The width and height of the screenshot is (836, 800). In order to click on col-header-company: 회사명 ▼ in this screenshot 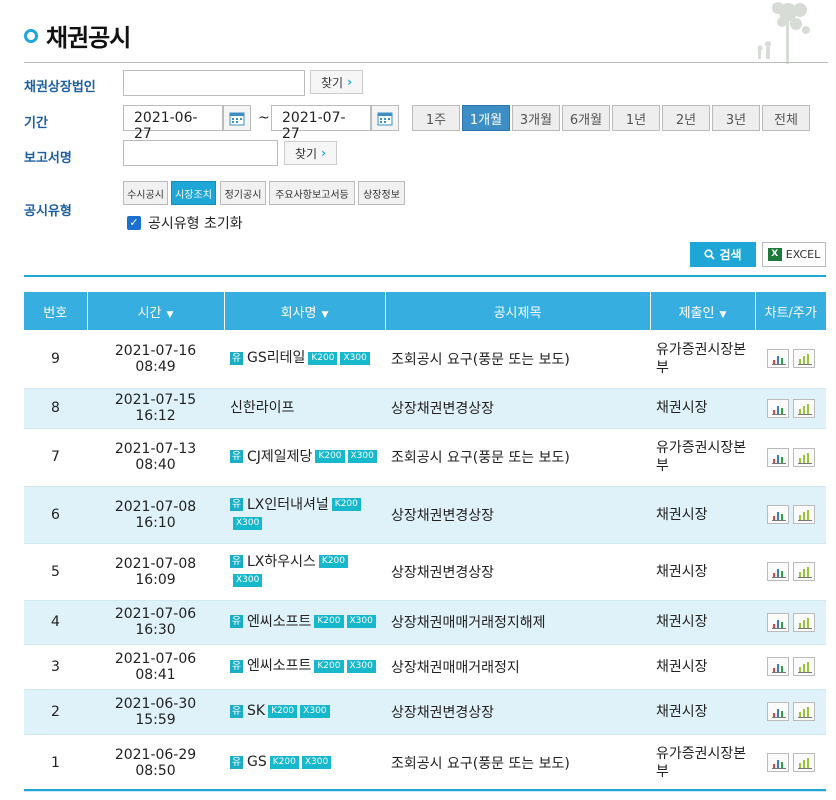, I will do `click(305, 311)`.